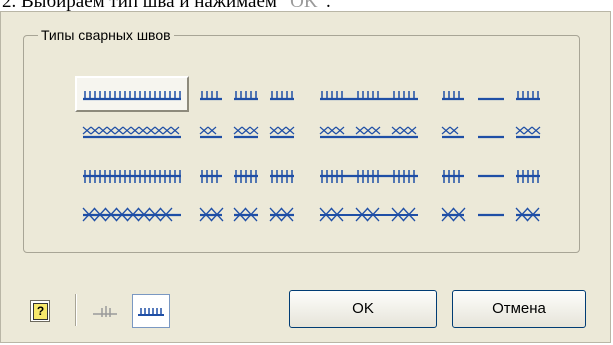 The width and height of the screenshot is (613, 345). I want to click on seam-type-3-2-button, so click(249, 176).